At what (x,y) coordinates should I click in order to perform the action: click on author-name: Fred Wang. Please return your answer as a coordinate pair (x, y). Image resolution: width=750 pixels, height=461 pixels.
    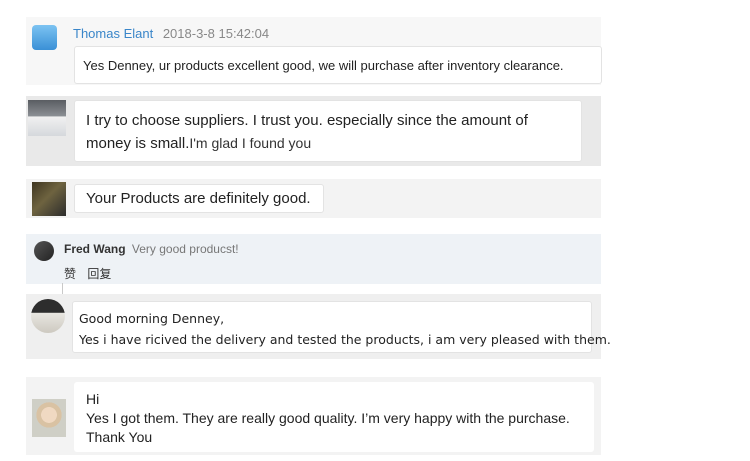
    Looking at the image, I should click on (95, 249).